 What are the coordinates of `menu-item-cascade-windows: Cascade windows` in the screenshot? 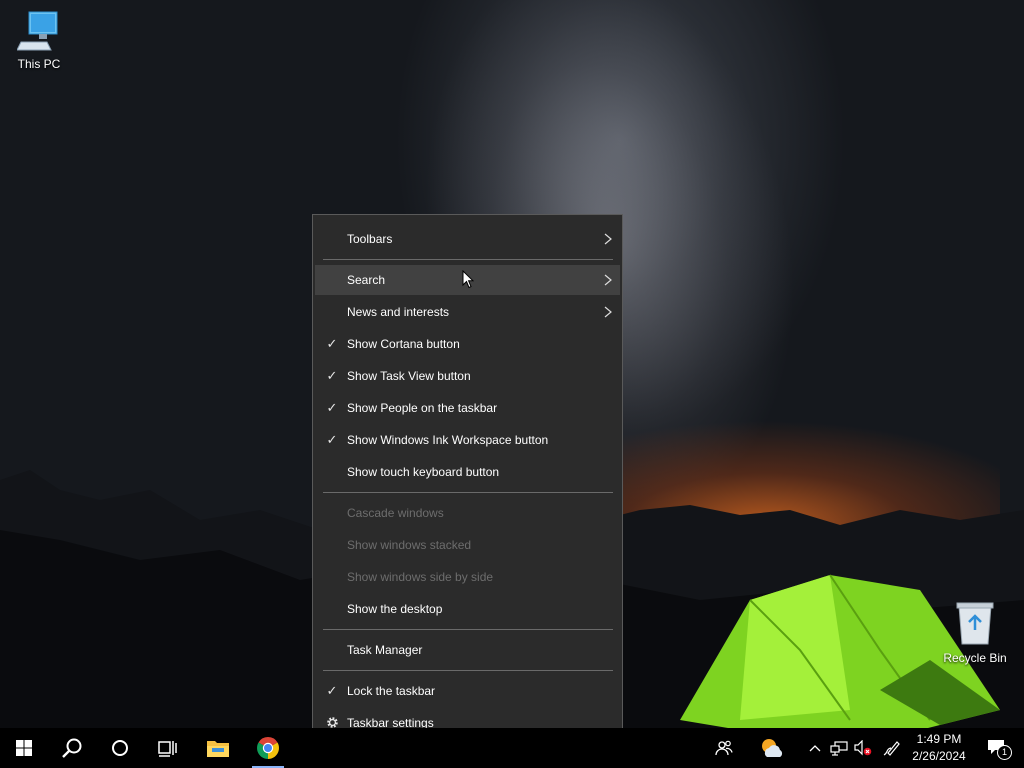 It's located at (467, 513).